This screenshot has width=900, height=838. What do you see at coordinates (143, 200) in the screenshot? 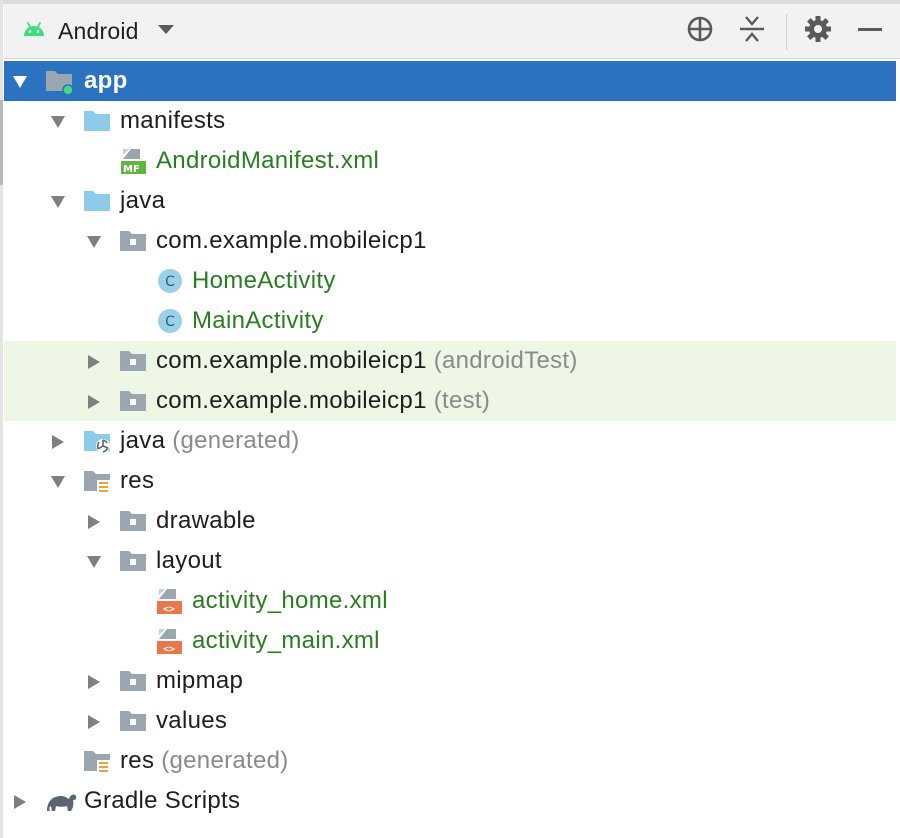
I see `tree-node-label: java` at bounding box center [143, 200].